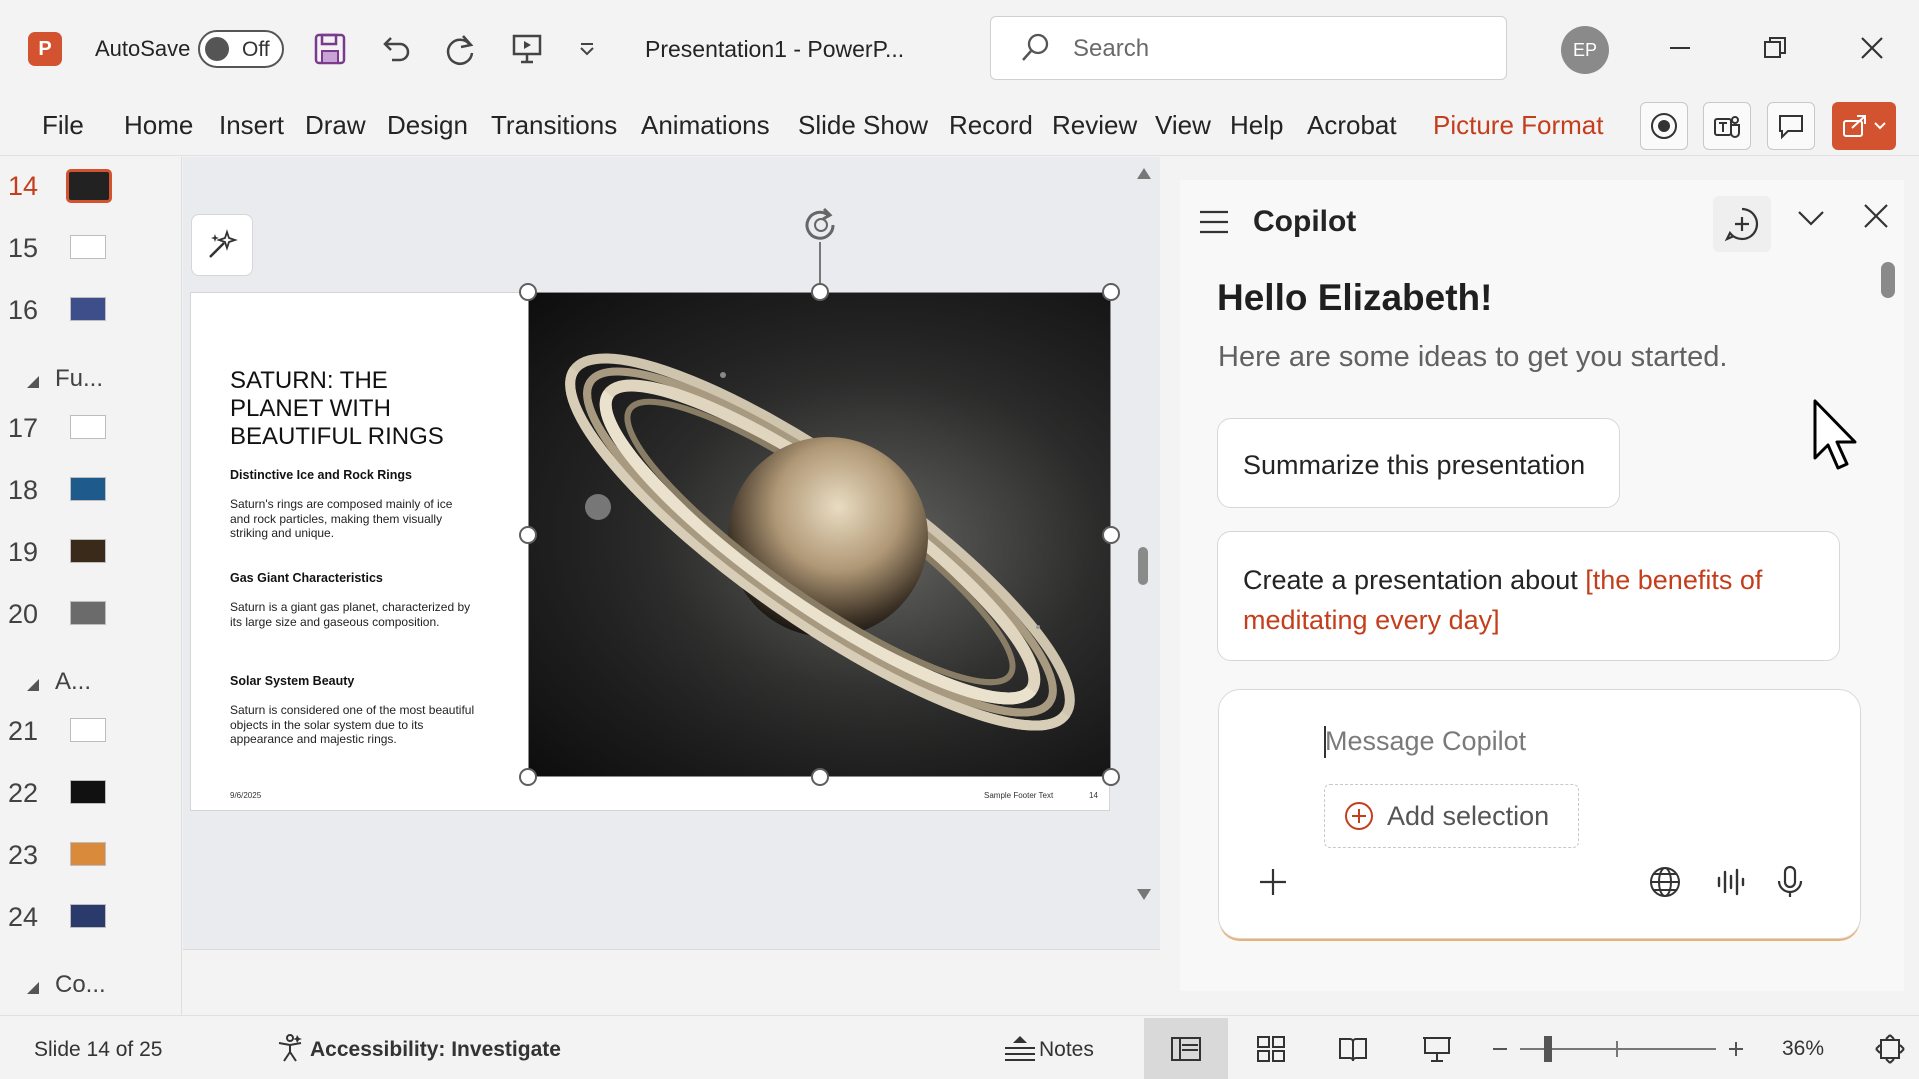  Describe the element at coordinates (91, 615) in the screenshot. I see `slide-thumbnail: 20` at that location.